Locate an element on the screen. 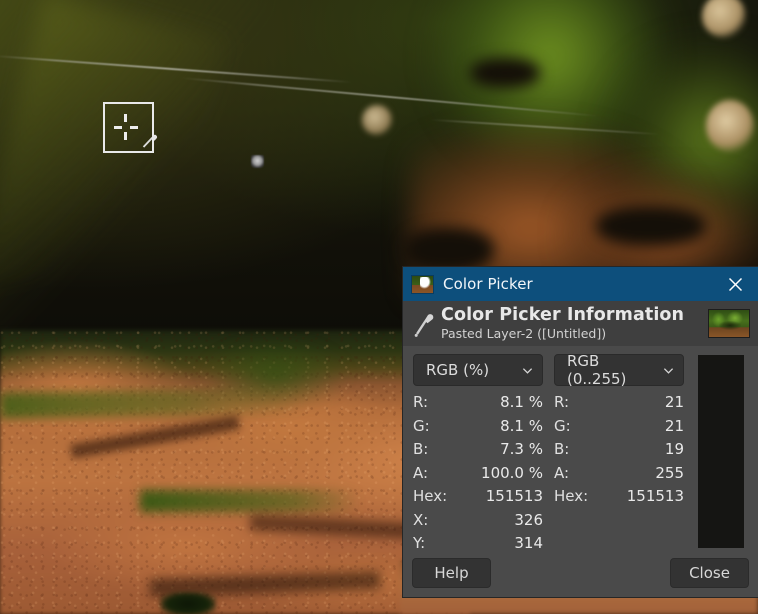 This screenshot has width=758, height=614. close-icon is located at coordinates (735, 284).